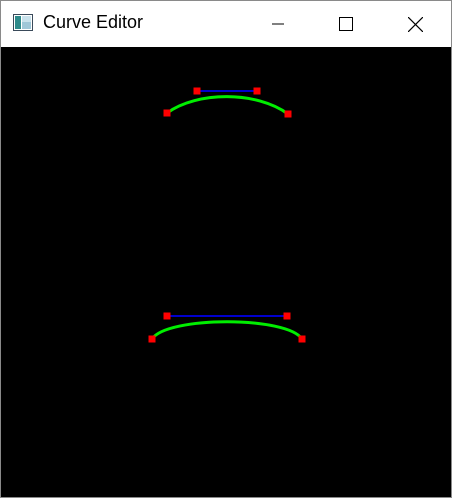  What do you see at coordinates (227, 330) in the screenshot?
I see `bottom-curve` at bounding box center [227, 330].